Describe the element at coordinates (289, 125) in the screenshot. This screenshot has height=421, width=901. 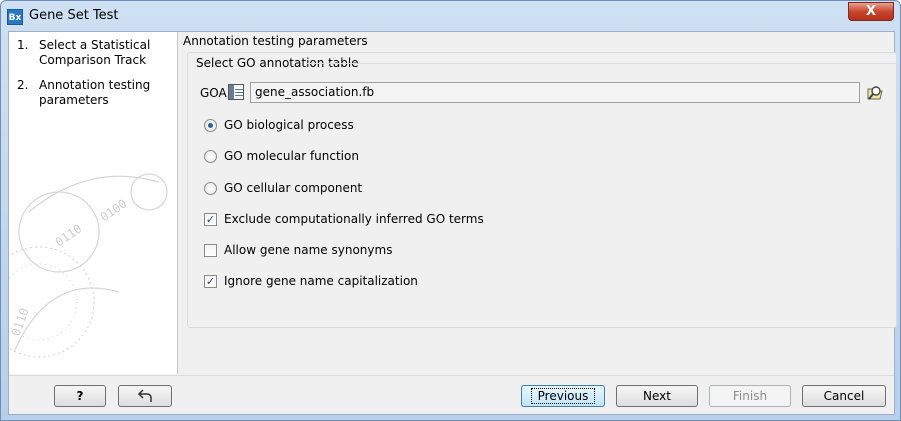
I see `radio-label: GO biological process` at that location.